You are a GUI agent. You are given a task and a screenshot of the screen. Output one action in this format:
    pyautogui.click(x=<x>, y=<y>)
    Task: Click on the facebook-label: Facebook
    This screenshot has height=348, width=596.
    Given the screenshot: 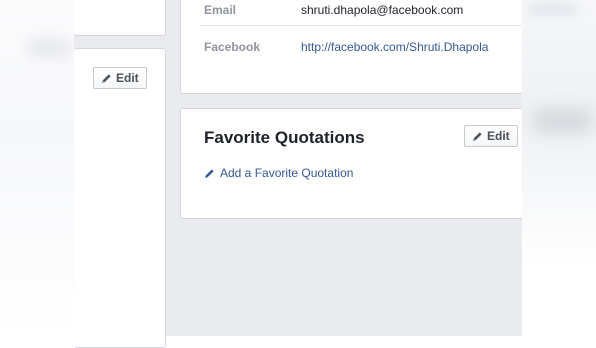 What is the action you would take?
    pyautogui.click(x=232, y=47)
    